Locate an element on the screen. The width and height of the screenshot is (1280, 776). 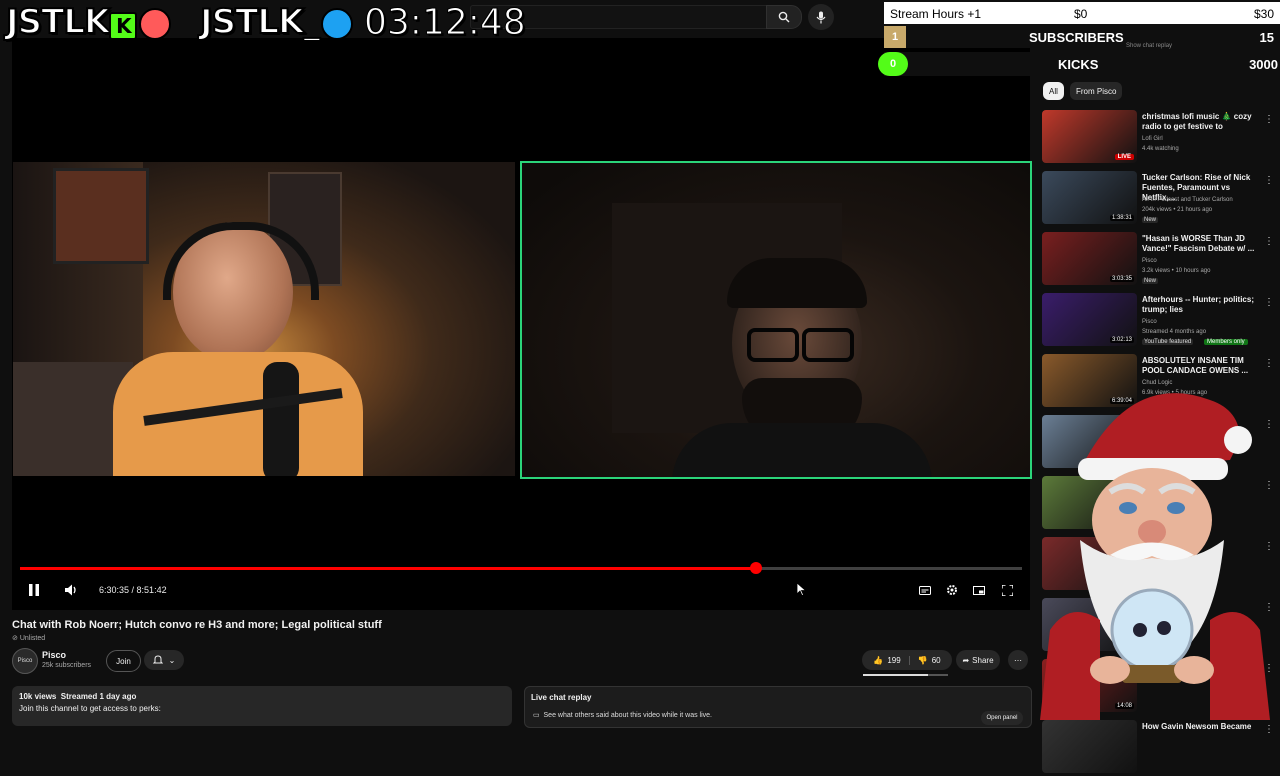
fullscreen-button is located at coordinates (1007, 590).